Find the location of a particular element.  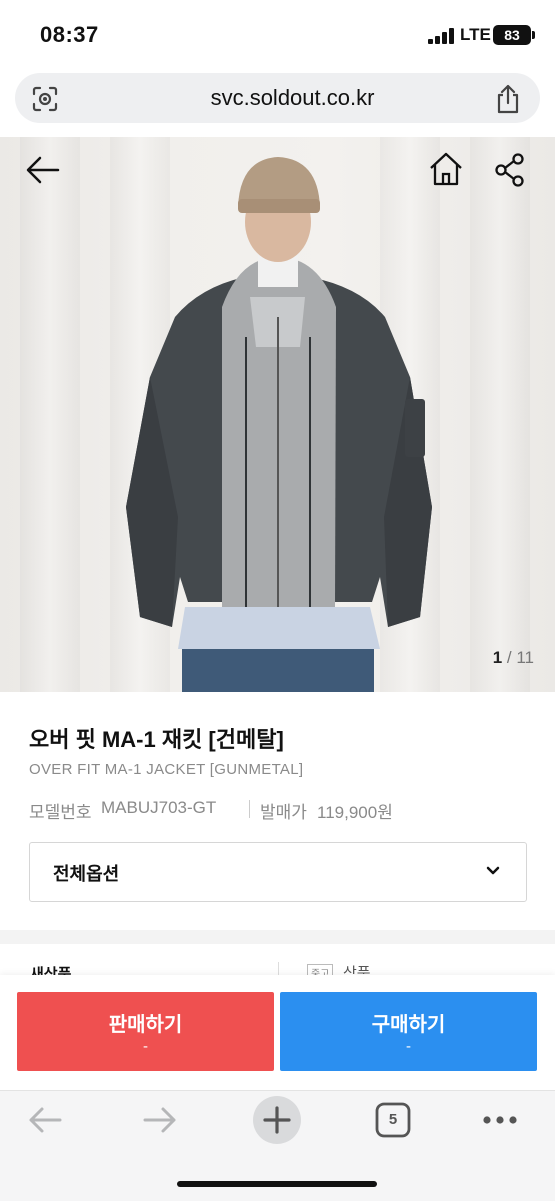

network-type: LTE is located at coordinates (475, 34).